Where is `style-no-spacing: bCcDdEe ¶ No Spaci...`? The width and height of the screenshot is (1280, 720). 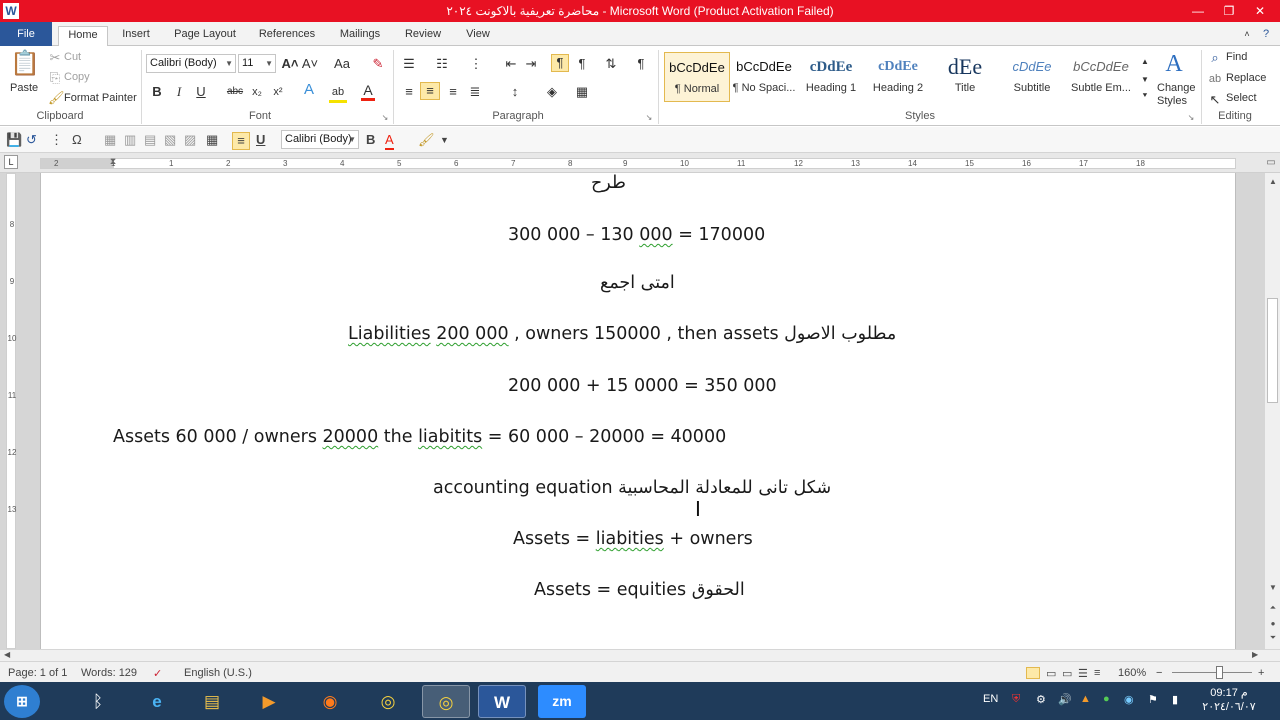 style-no-spacing: bCcDdEe ¶ No Spaci... is located at coordinates (764, 77).